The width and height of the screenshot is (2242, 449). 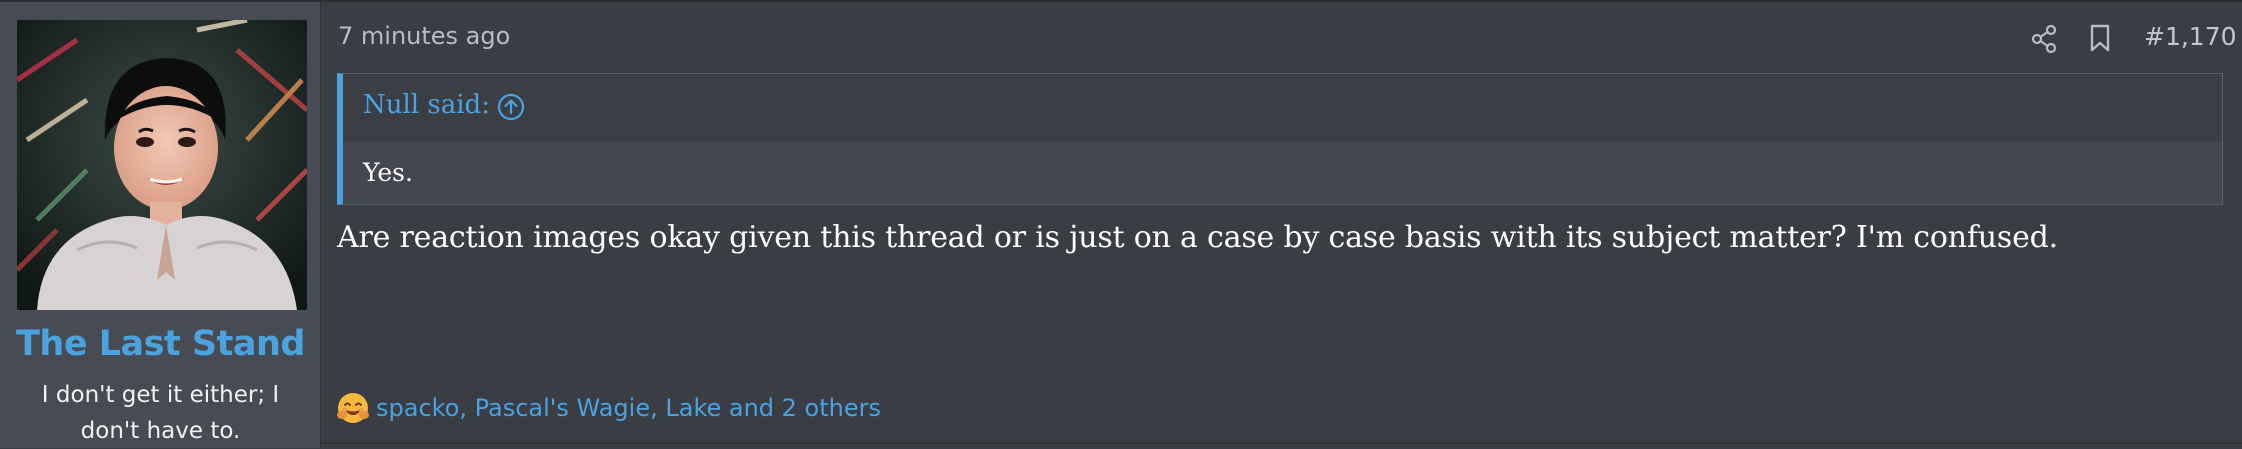 What do you see at coordinates (511, 107) in the screenshot?
I see `arrow-up-circle-icon` at bounding box center [511, 107].